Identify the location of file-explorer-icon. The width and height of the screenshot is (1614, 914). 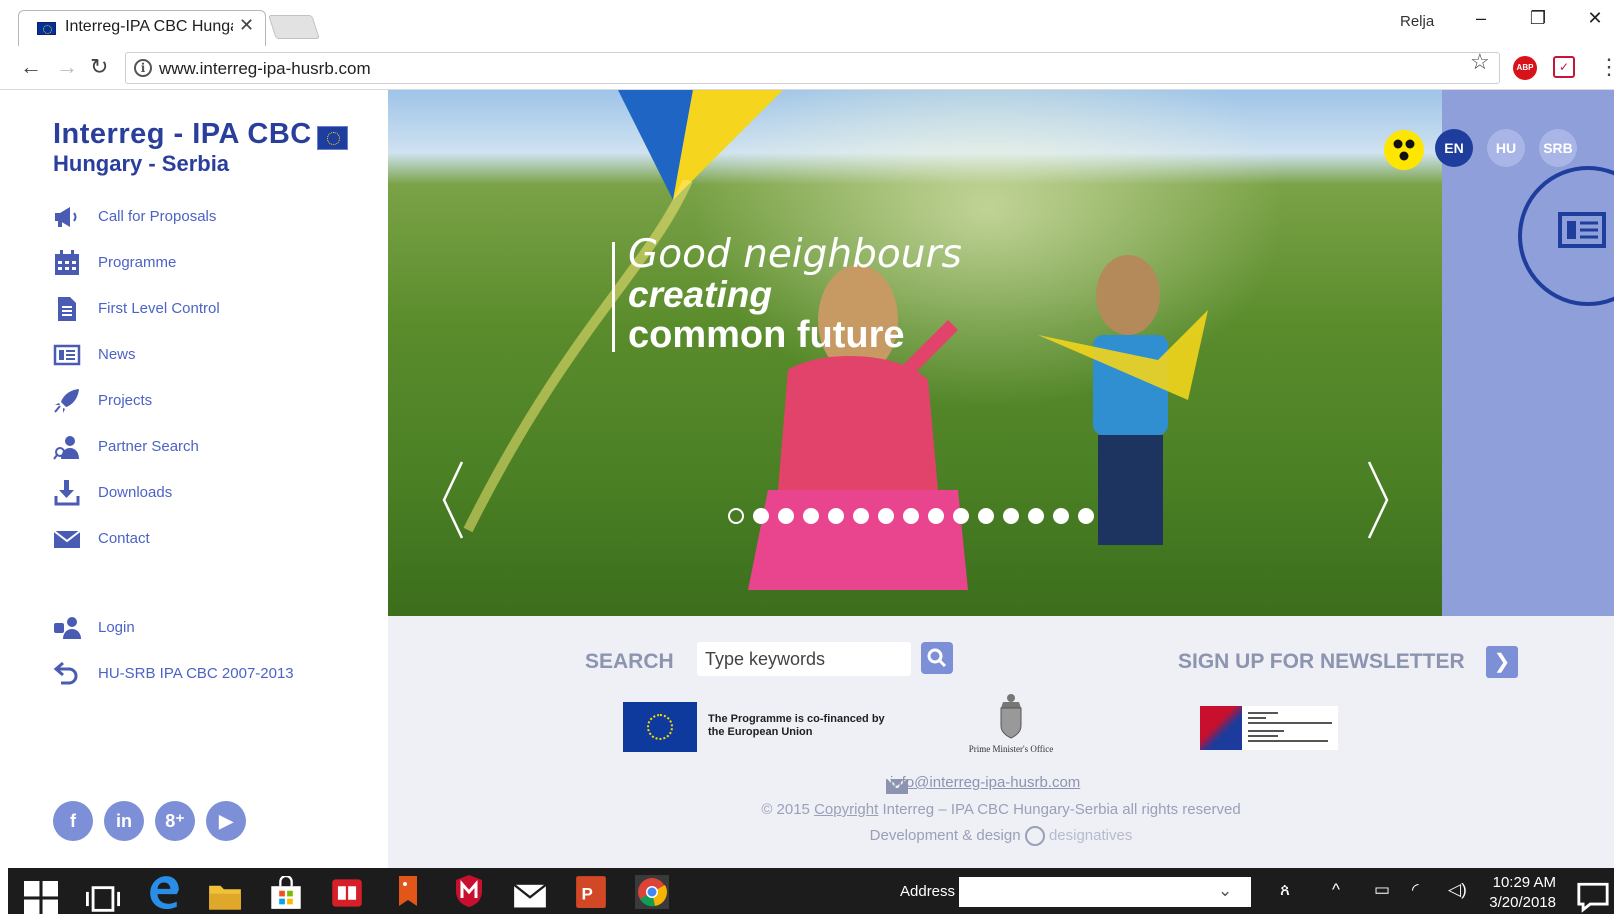
(225, 896).